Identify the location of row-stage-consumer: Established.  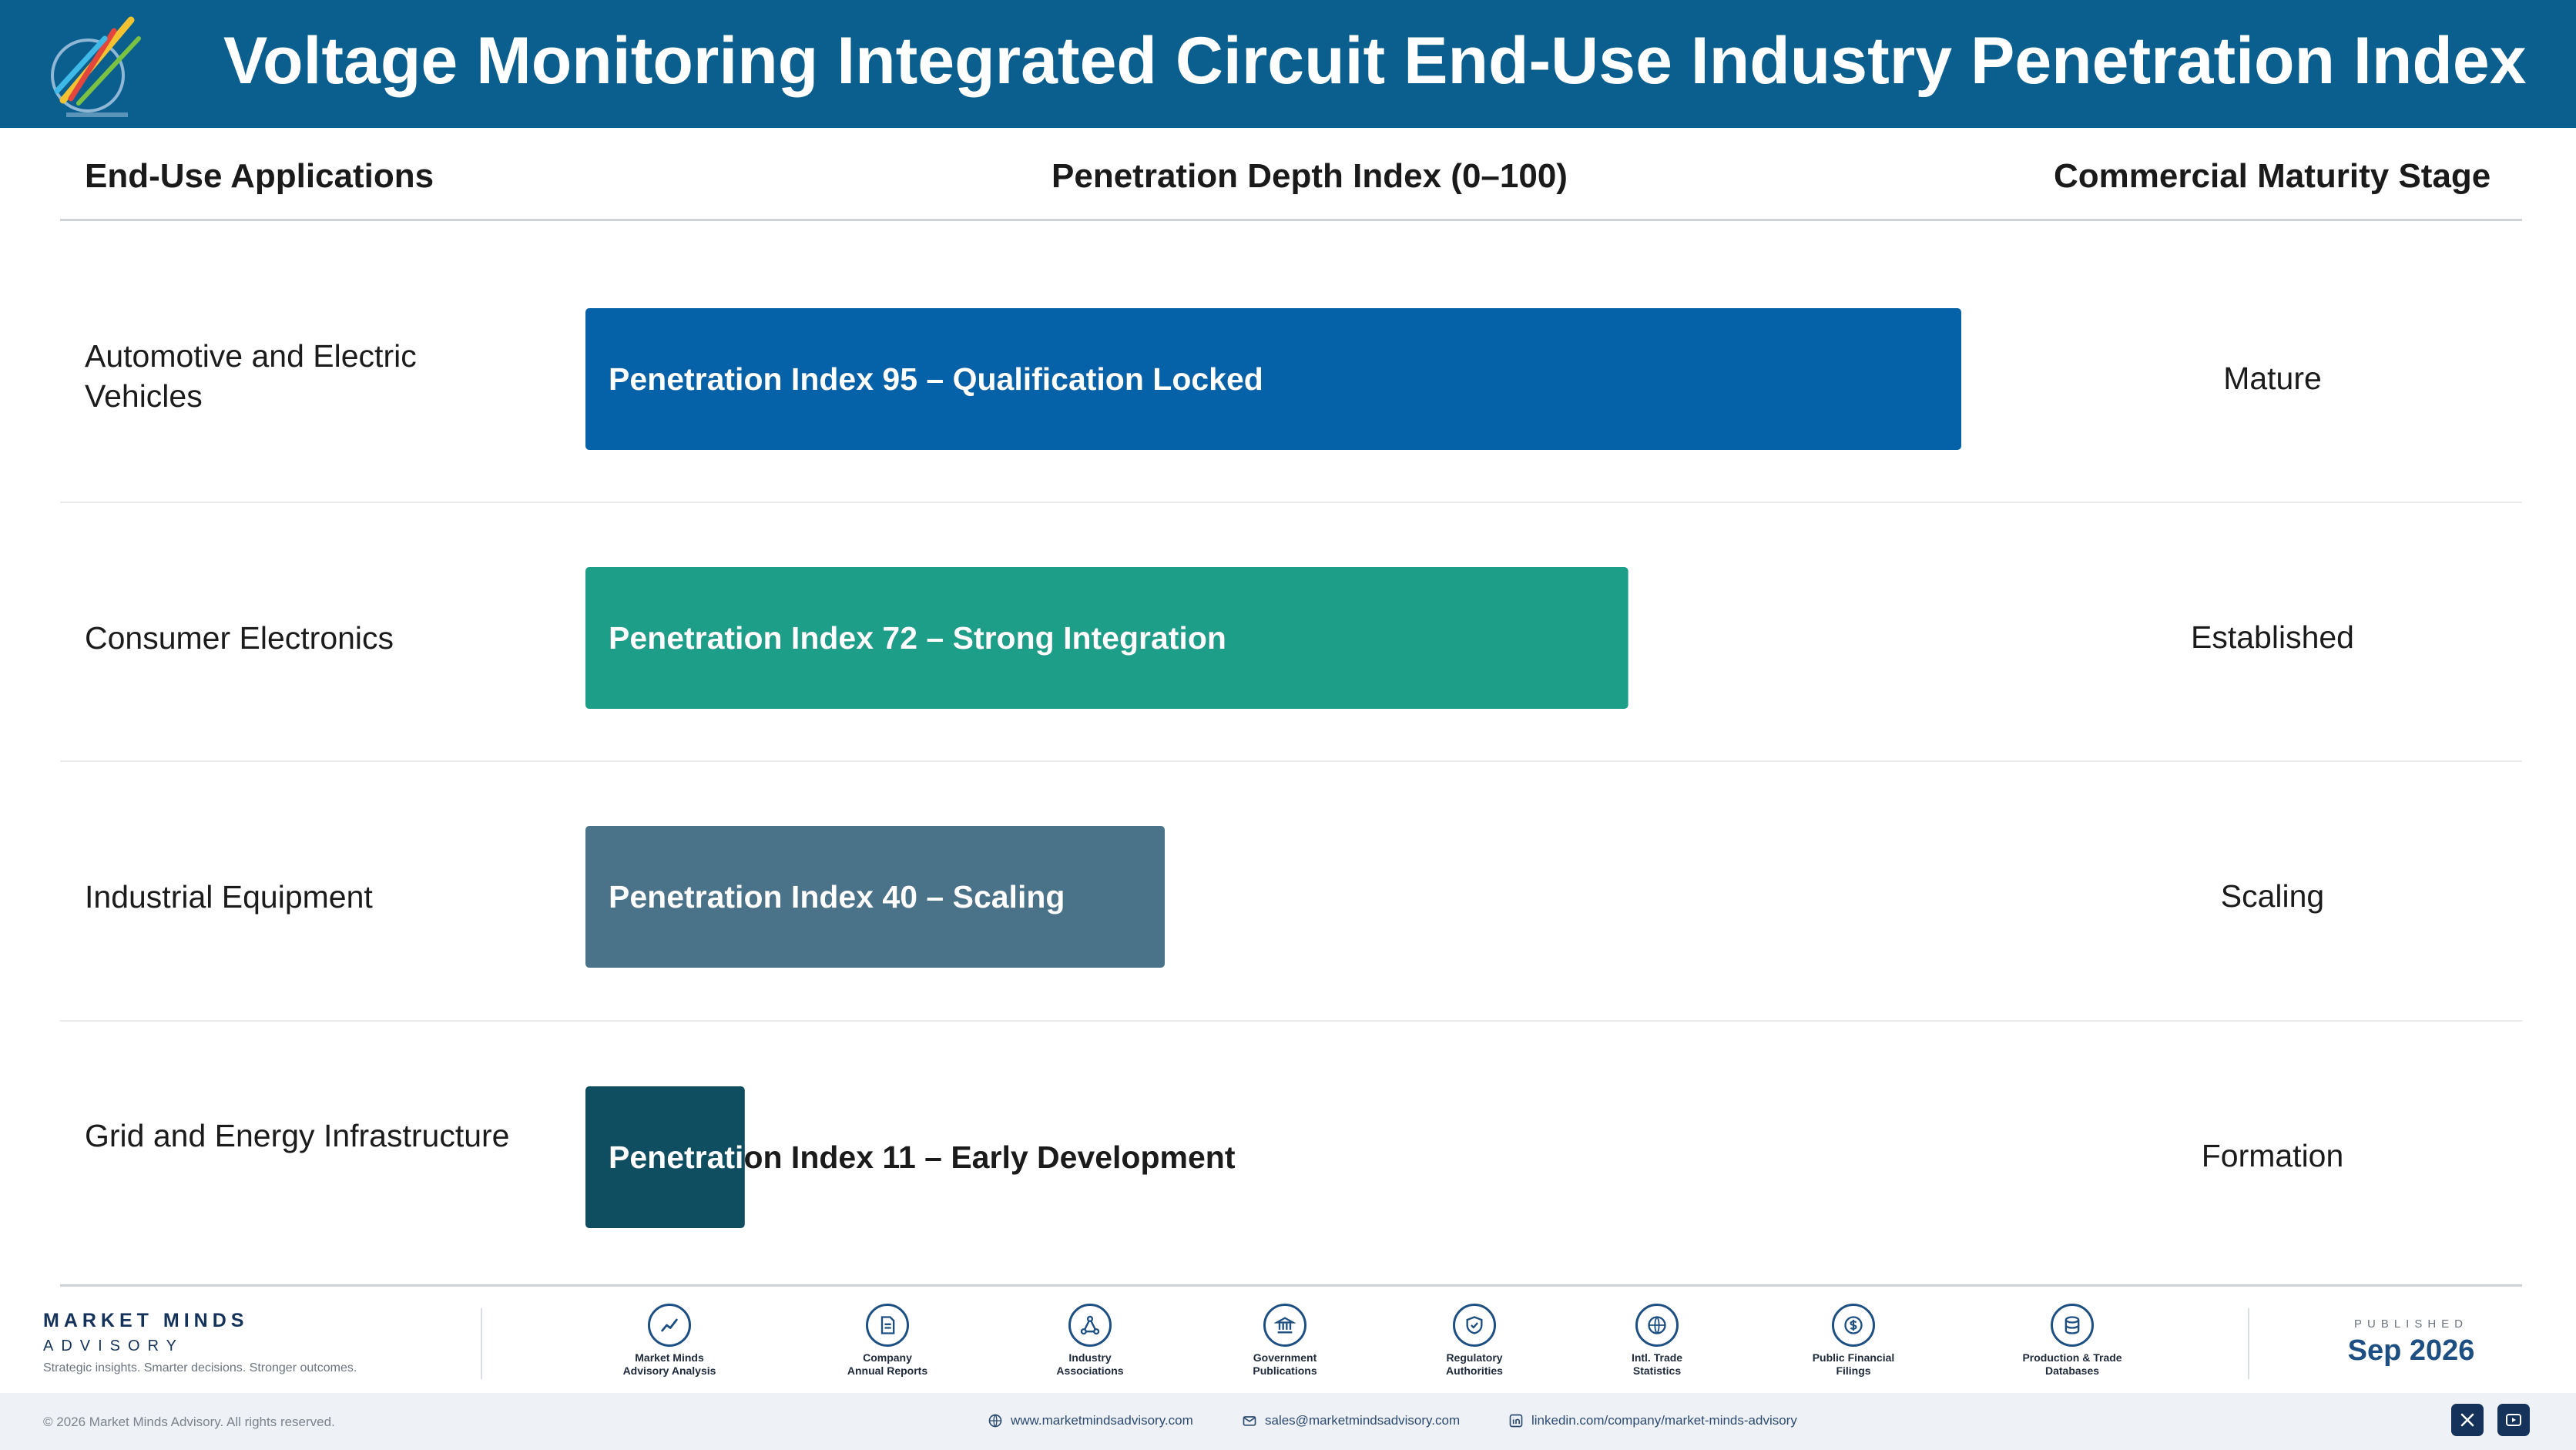
(2272, 637).